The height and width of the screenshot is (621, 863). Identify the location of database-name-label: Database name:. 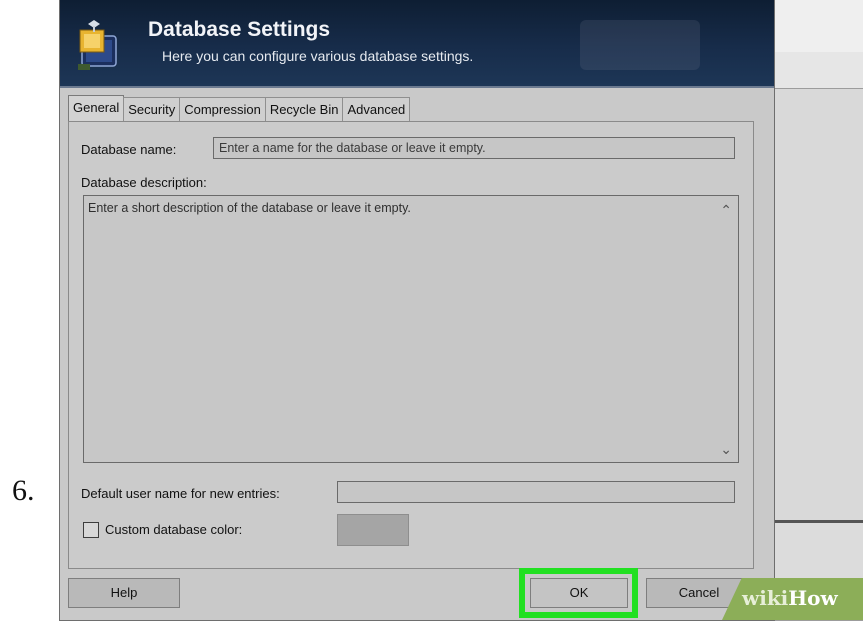
(129, 149).